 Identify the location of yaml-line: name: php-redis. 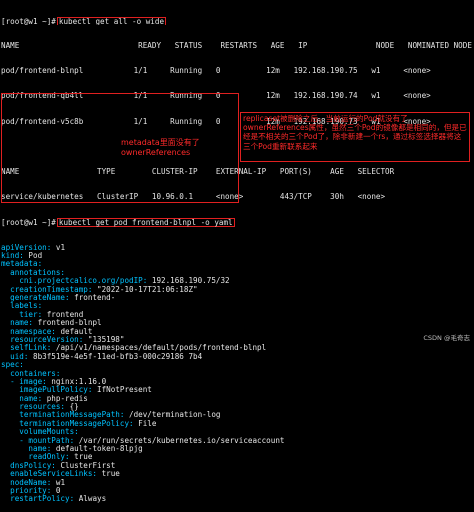
(237, 399).